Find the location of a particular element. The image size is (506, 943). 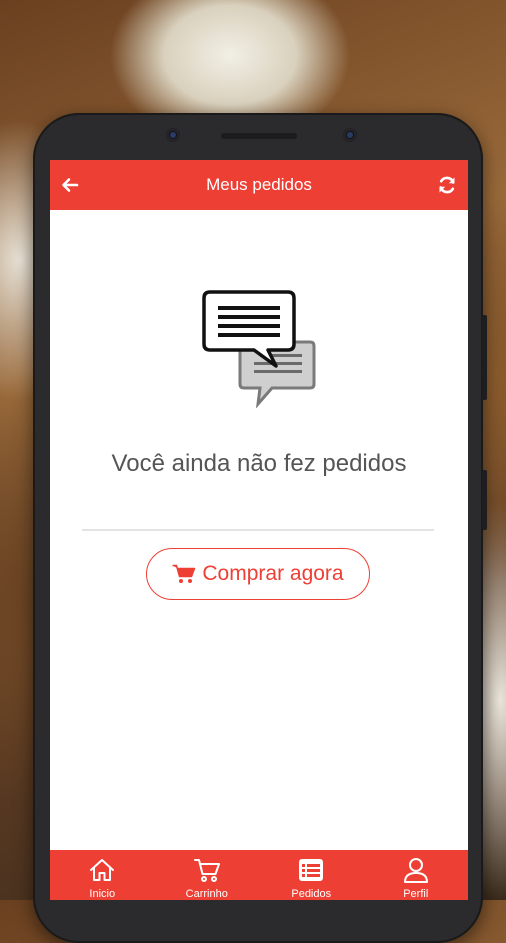

chat-bubbles-icon is located at coordinates (260, 348).